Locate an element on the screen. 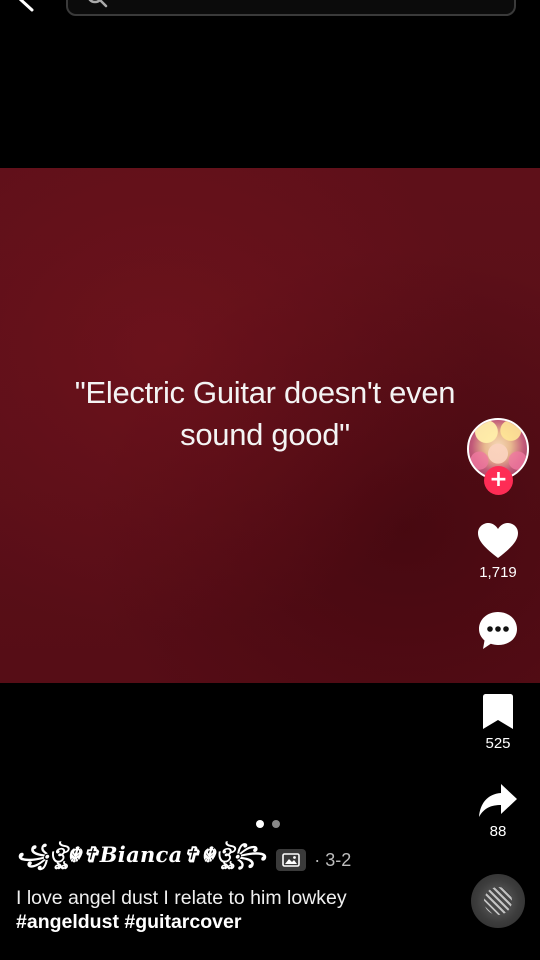 The height and width of the screenshot is (960, 540). carousel-indicator is located at coordinates (271, 825).